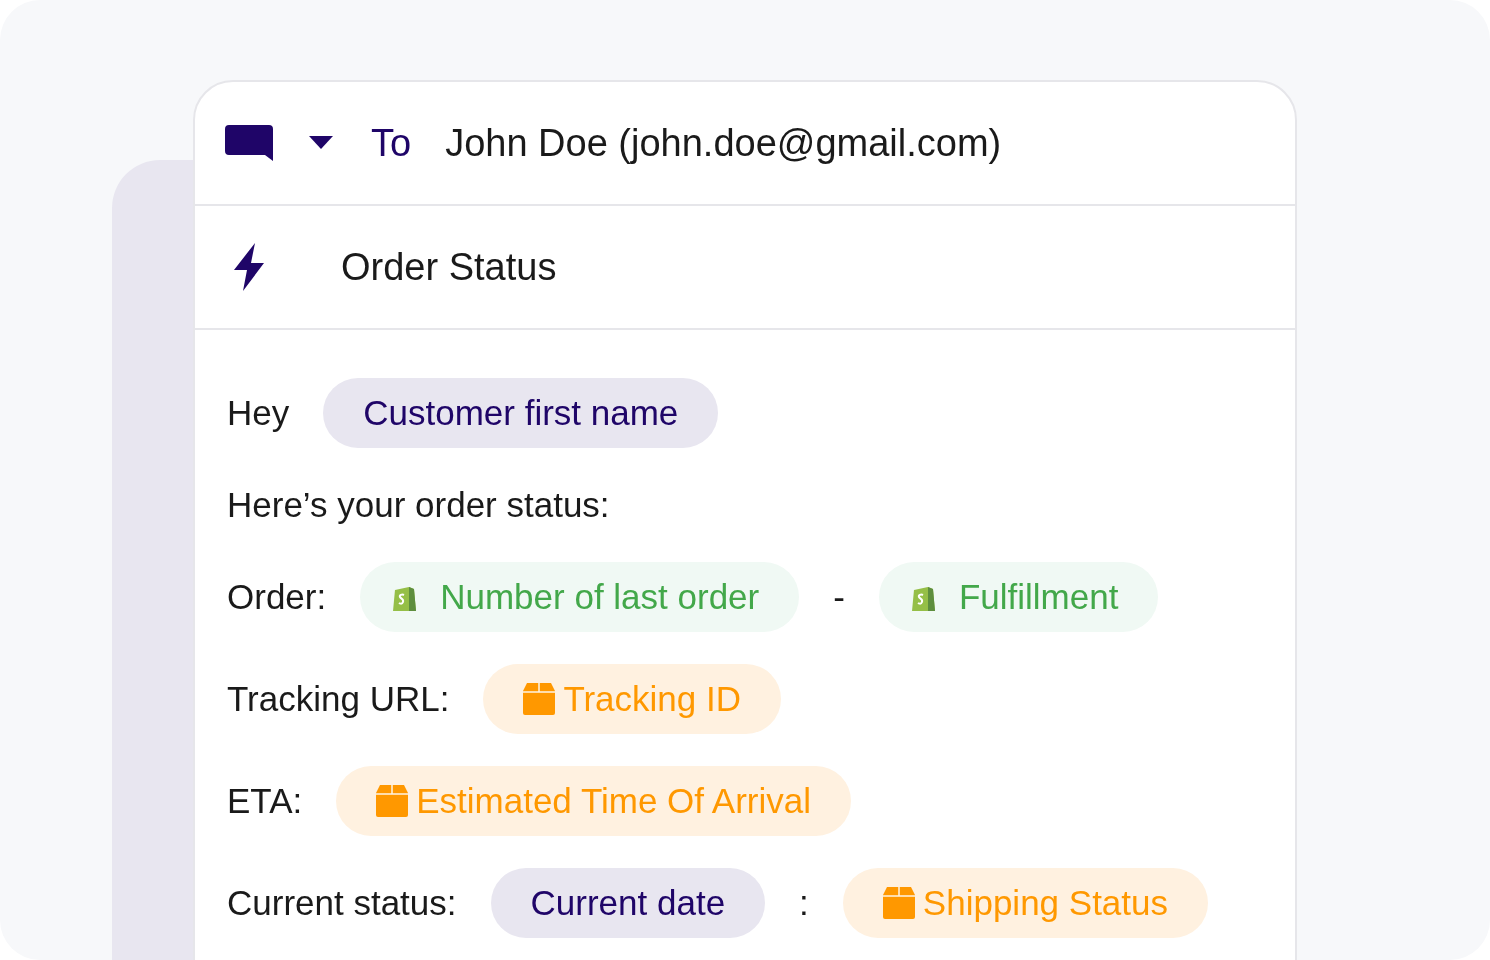 The height and width of the screenshot is (960, 1490). I want to click on message-text: Order:, so click(277, 597).